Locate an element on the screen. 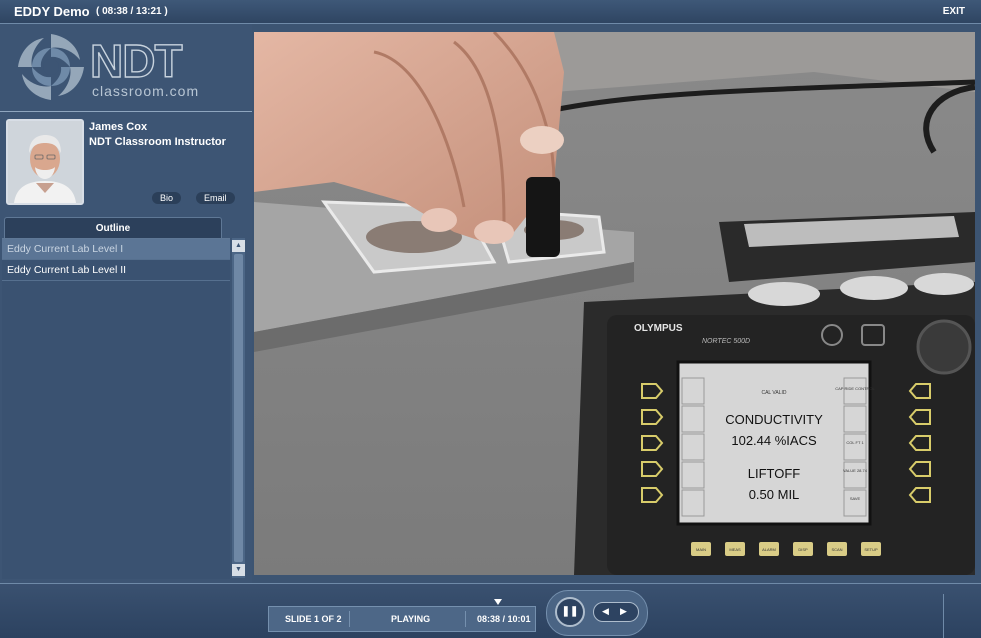  slide-indicator: SLIDE 1 OF 2 is located at coordinates (313, 619).